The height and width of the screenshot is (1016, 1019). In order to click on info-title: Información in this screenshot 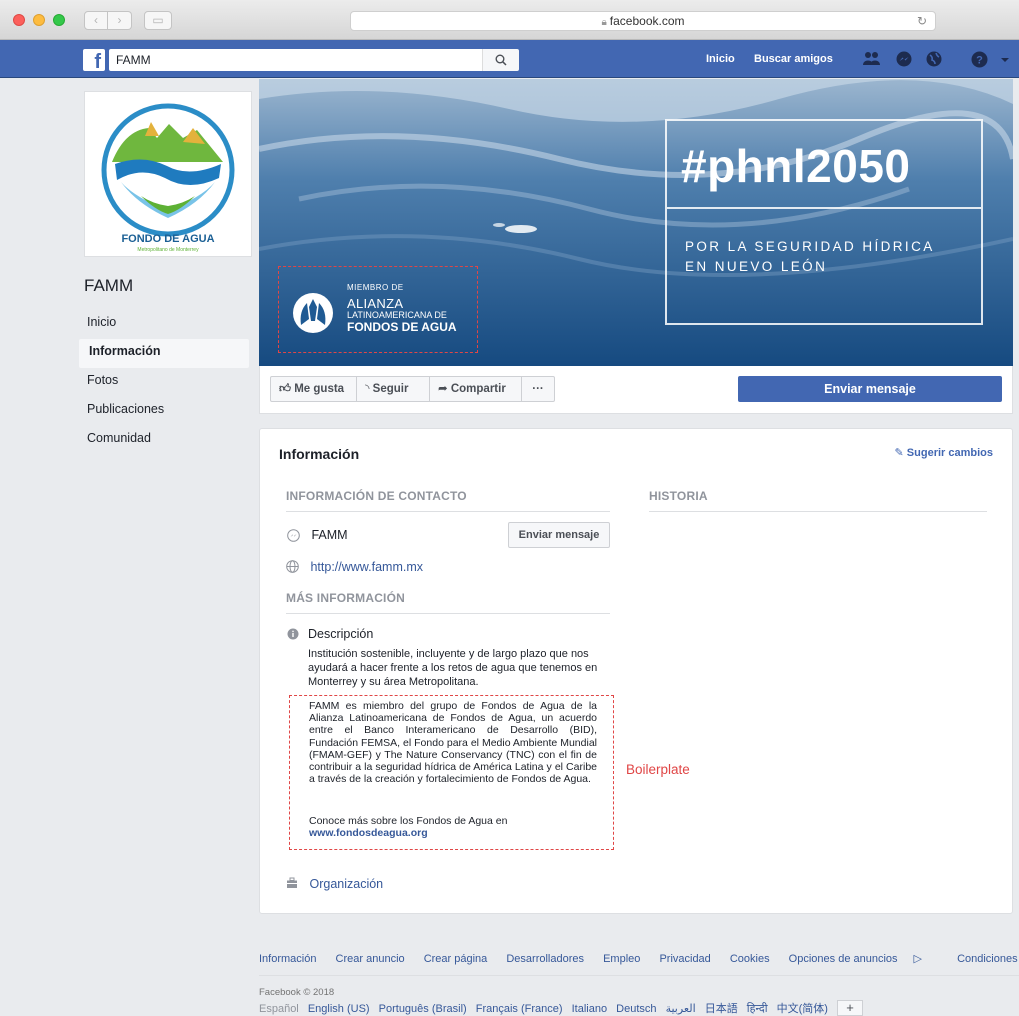, I will do `click(319, 454)`.